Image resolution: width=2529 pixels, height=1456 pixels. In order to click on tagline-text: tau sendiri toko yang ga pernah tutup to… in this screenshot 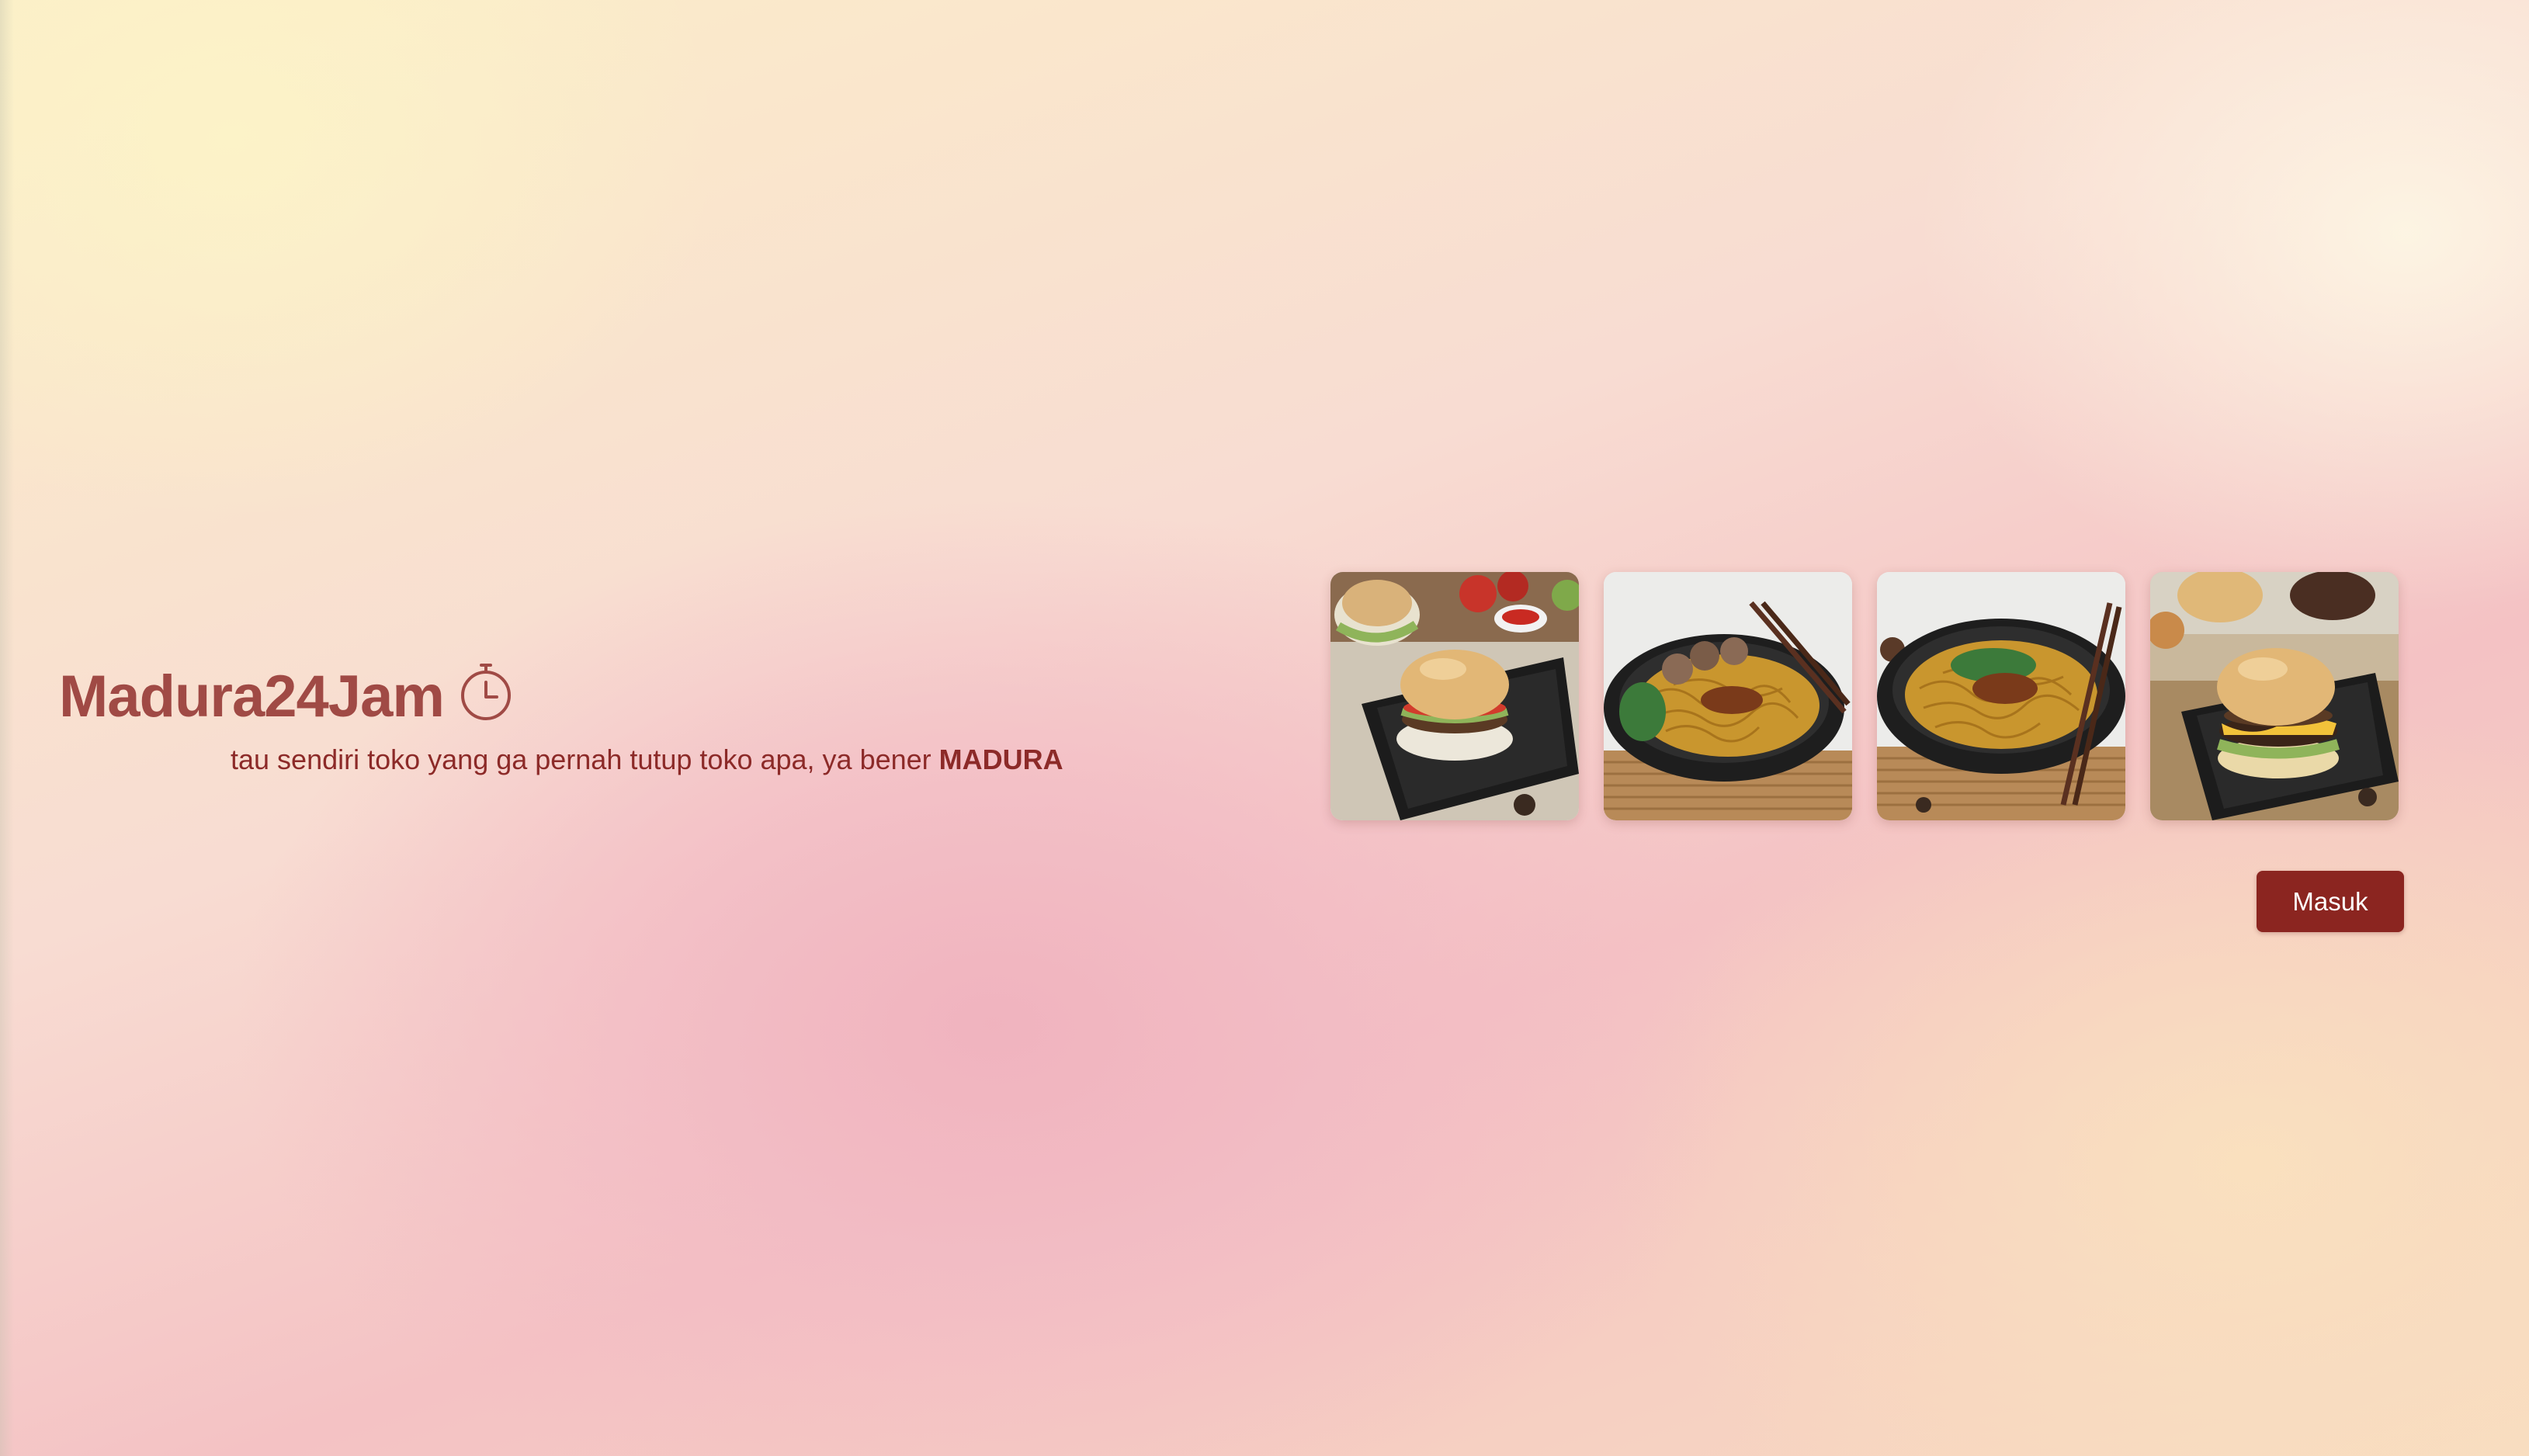, I will do `click(585, 760)`.